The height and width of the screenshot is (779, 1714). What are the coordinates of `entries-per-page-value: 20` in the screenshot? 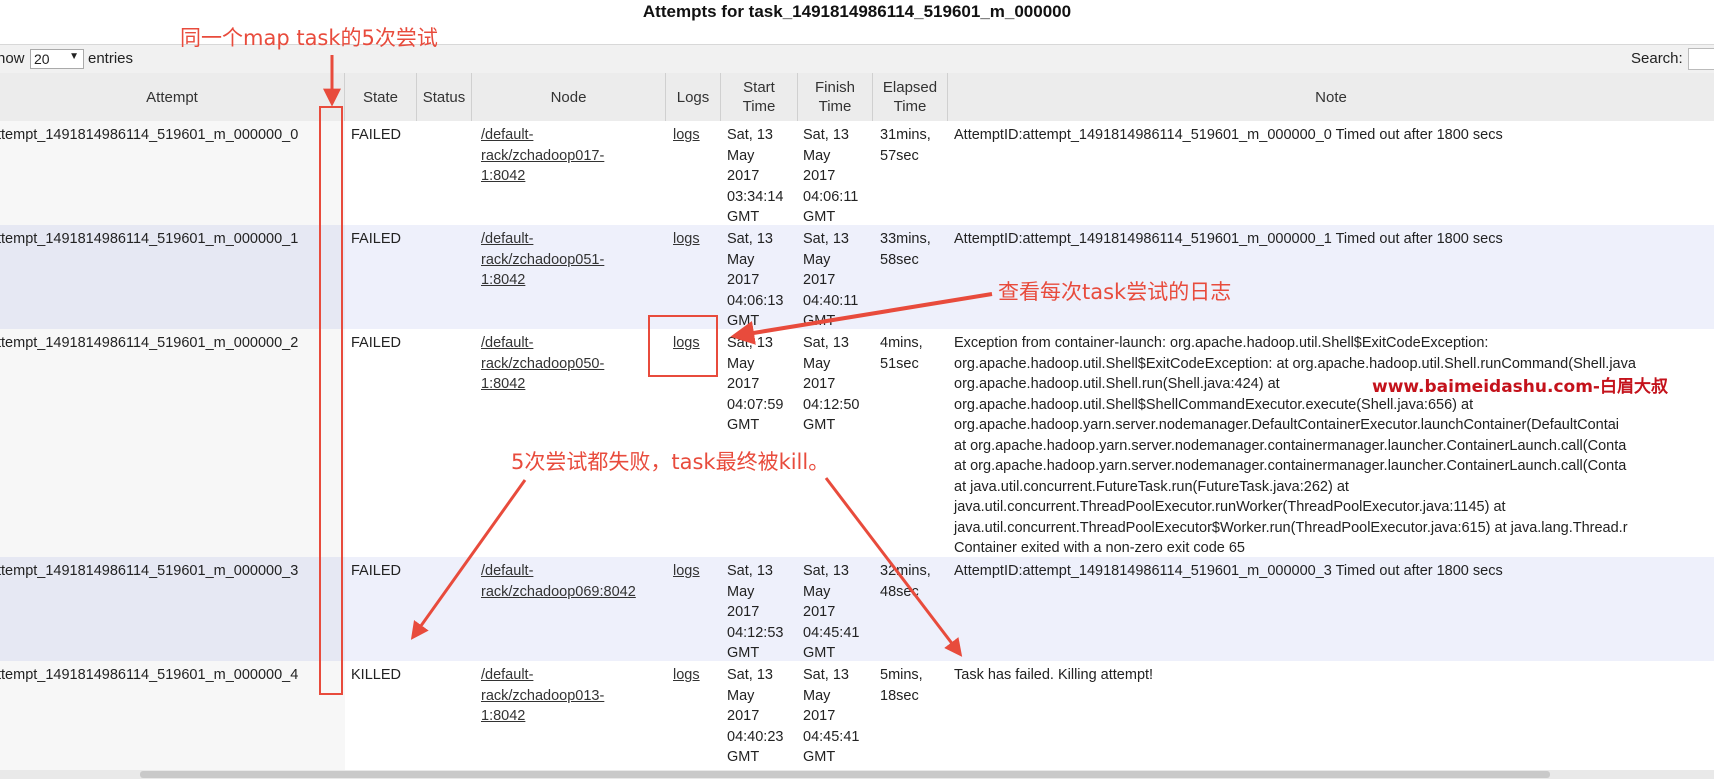 It's located at (42, 59).